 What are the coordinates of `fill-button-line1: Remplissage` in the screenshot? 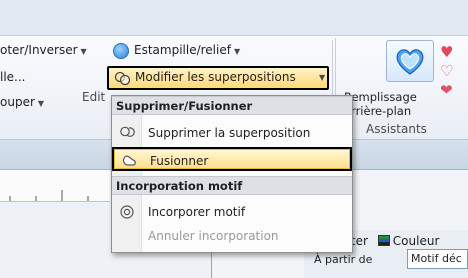 It's located at (380, 97).